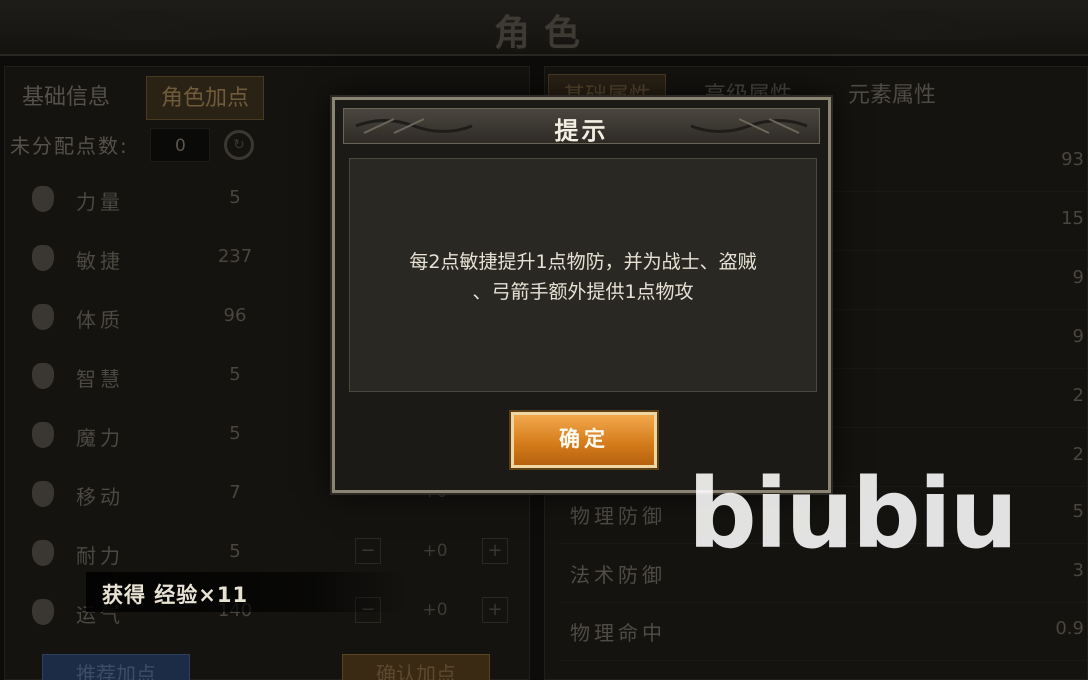 The width and height of the screenshot is (1088, 680). Describe the element at coordinates (584, 440) in the screenshot. I see `ok-button: 确定` at that location.